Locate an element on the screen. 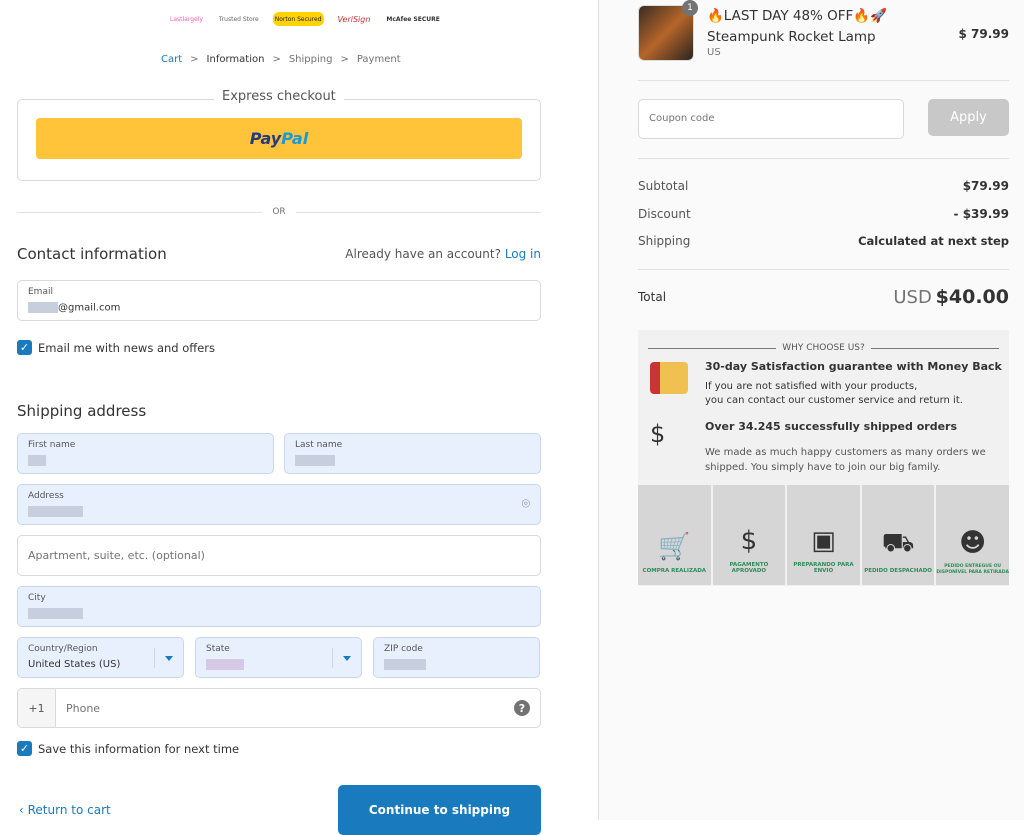 The width and height of the screenshot is (1024, 835). country-select: Country/Region United States (US) is located at coordinates (100, 657).